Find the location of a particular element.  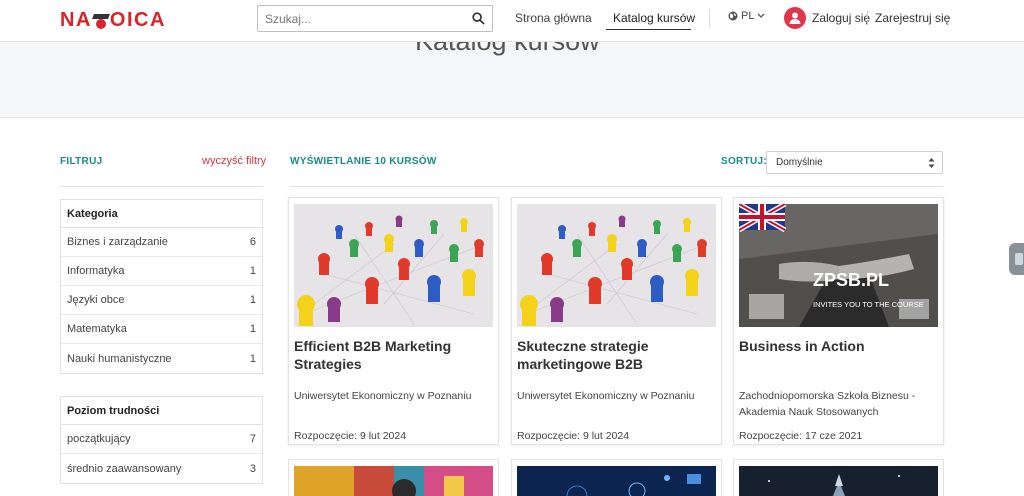

filter-option-label: Biznes i zarządzanie is located at coordinates (117, 242).